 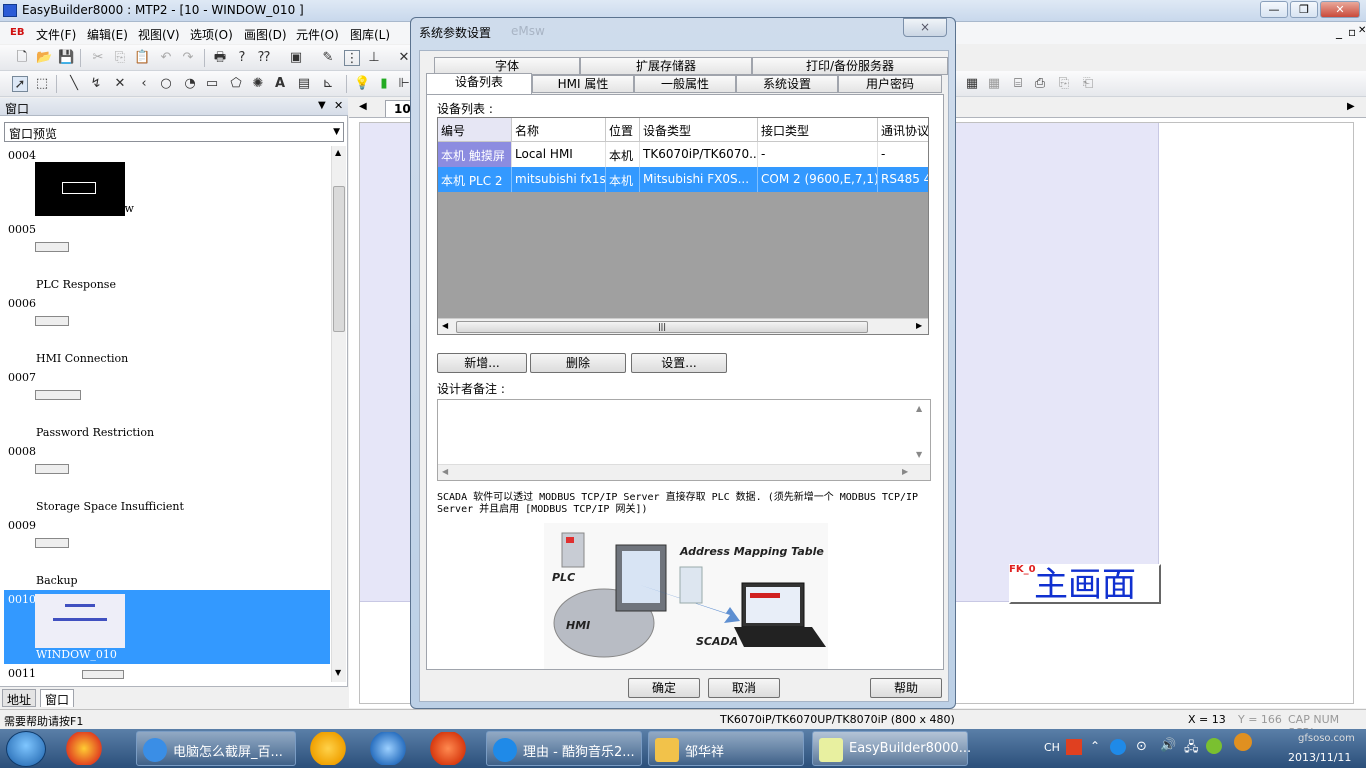 What do you see at coordinates (167, 405) in the screenshot?
I see `window-item-0007: 0007 Password Restriction` at bounding box center [167, 405].